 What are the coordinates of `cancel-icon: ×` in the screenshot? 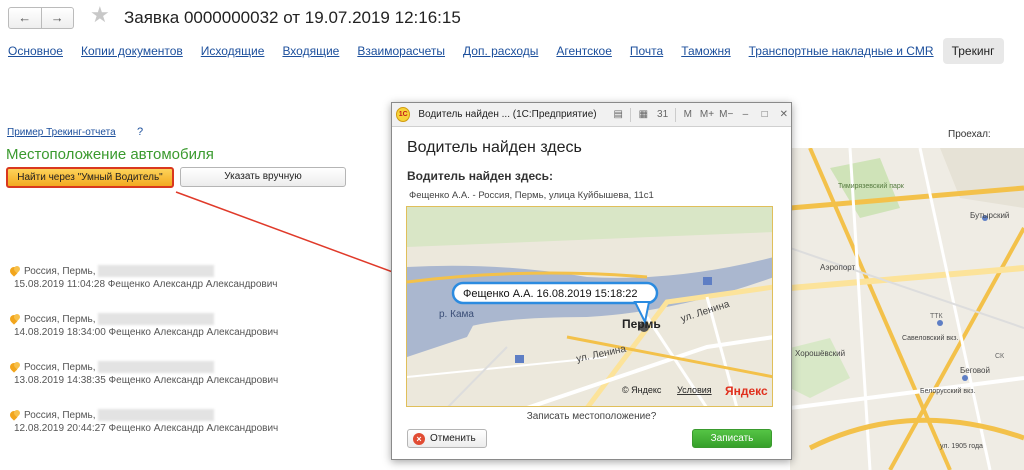 It's located at (419, 438).